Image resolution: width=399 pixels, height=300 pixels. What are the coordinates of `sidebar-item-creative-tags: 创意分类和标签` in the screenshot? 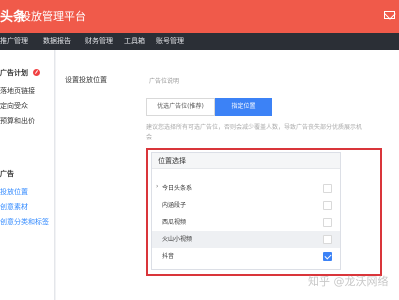 It's located at (24, 222).